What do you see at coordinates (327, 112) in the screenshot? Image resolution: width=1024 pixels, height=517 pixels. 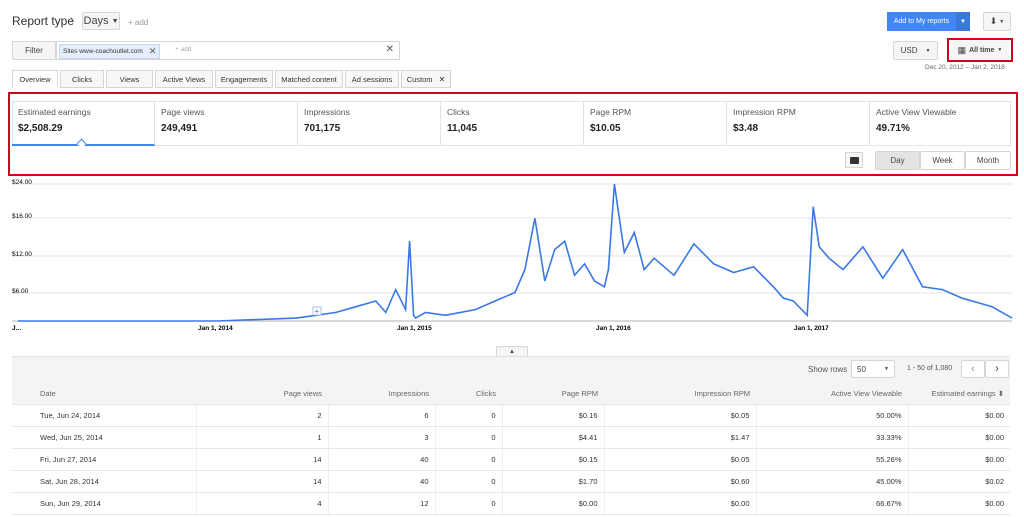 I see `metric-label: Impressions` at bounding box center [327, 112].